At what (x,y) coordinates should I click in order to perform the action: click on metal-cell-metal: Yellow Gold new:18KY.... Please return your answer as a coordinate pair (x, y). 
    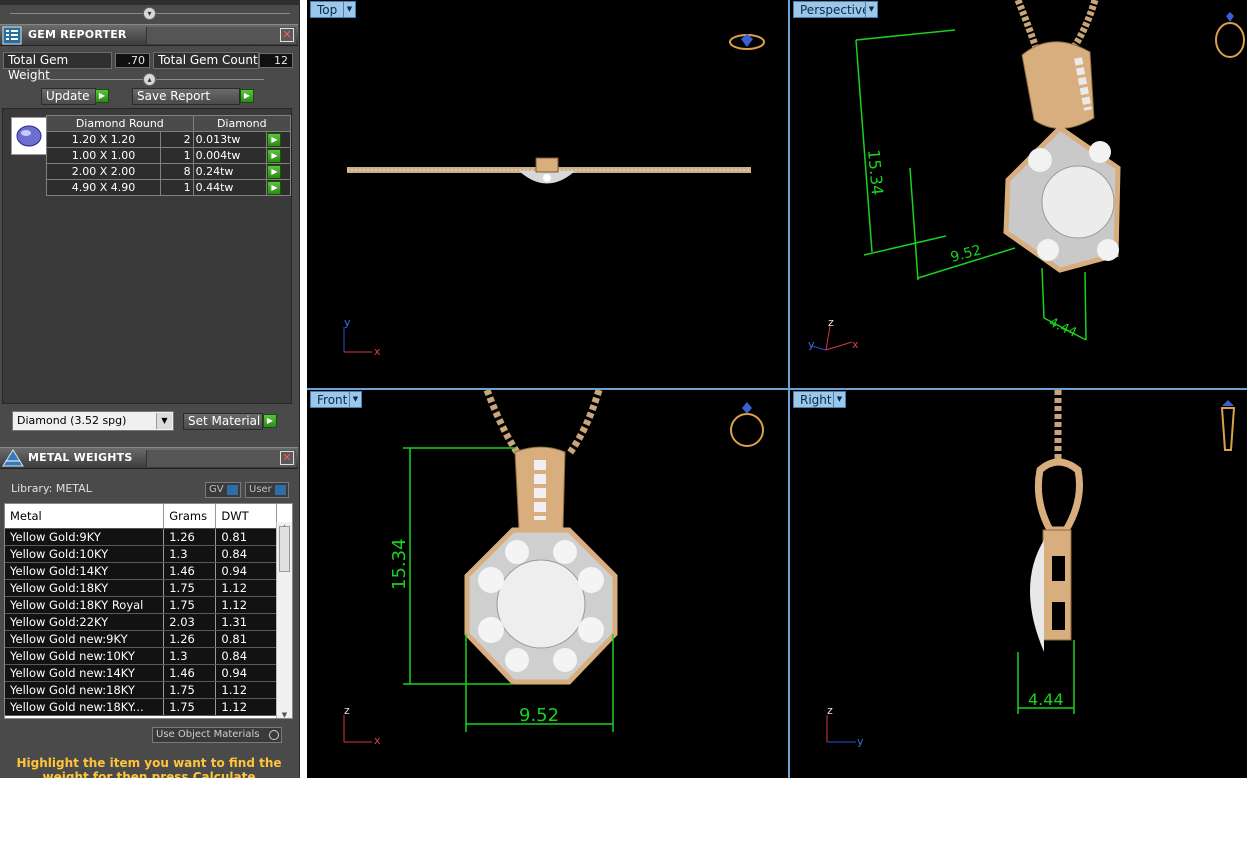
    Looking at the image, I should click on (85, 707).